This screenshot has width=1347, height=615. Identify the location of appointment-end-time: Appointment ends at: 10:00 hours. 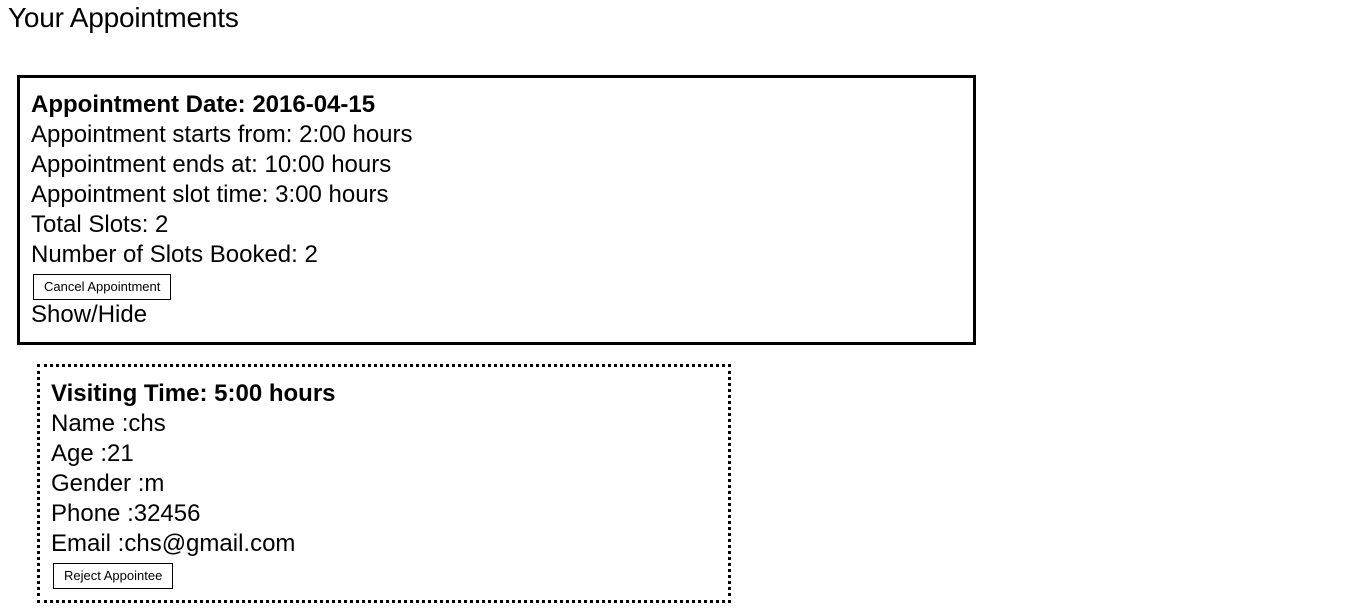
(211, 164).